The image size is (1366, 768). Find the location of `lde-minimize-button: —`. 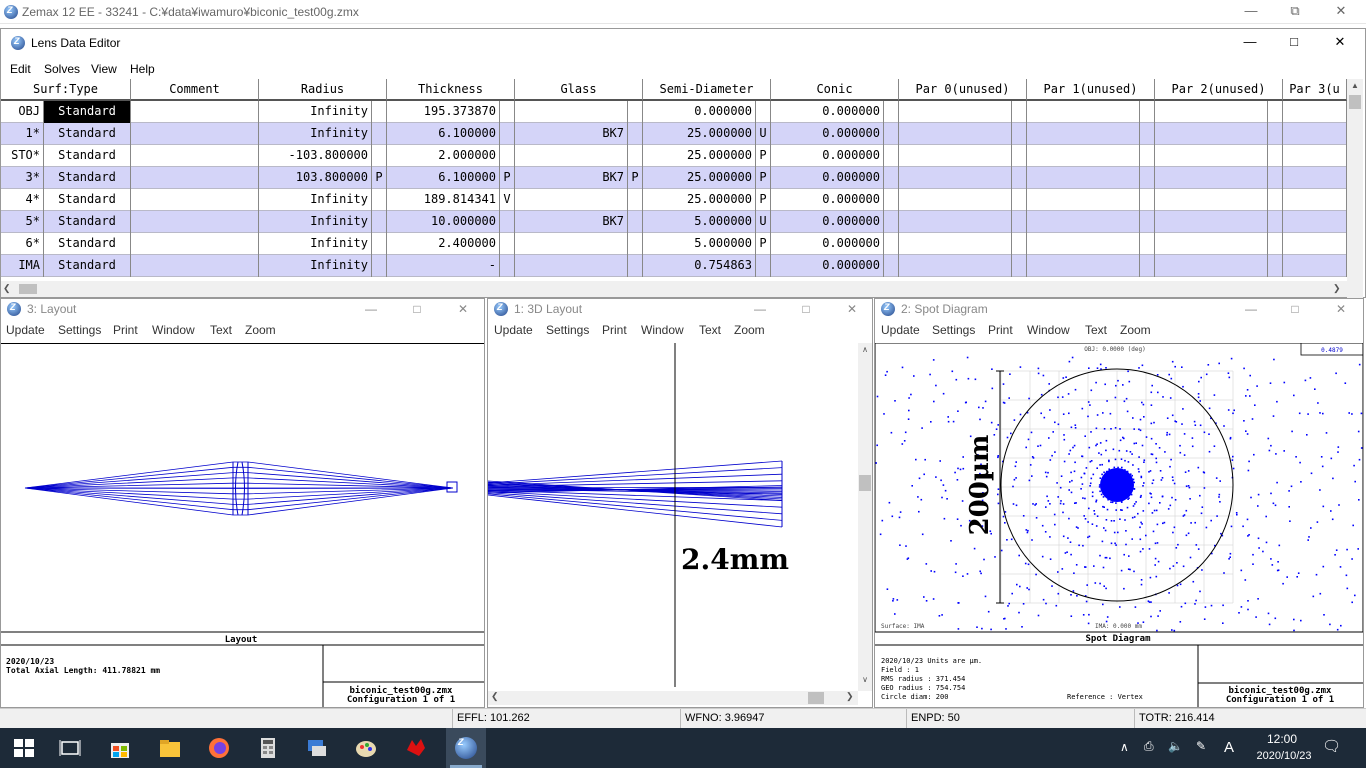

lde-minimize-button: — is located at coordinates (1250, 43).